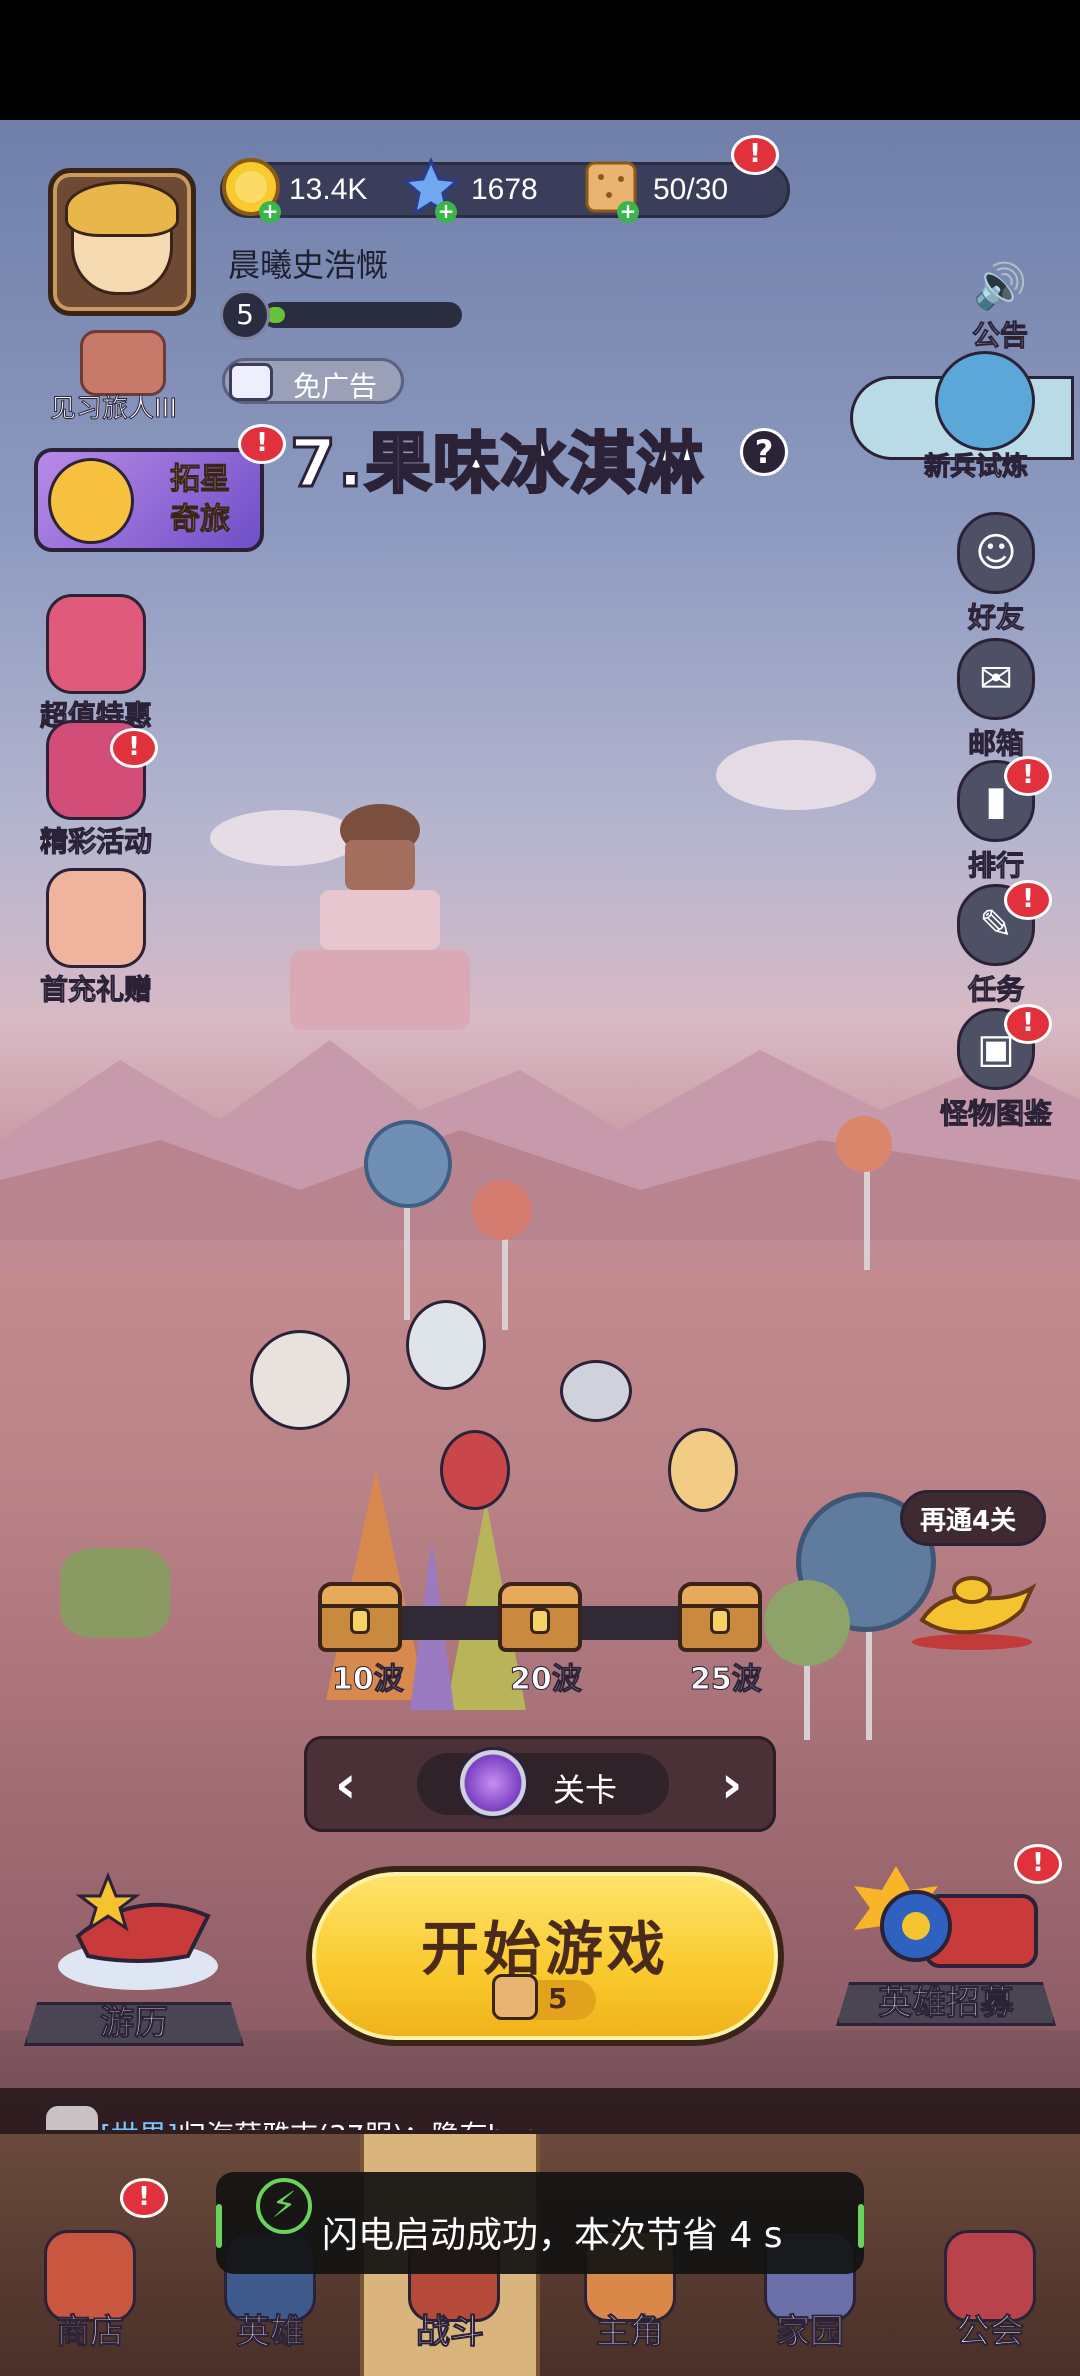 The width and height of the screenshot is (1080, 2376). What do you see at coordinates (691, 189) in the screenshot?
I see `stamina-amount: 50/30` at bounding box center [691, 189].